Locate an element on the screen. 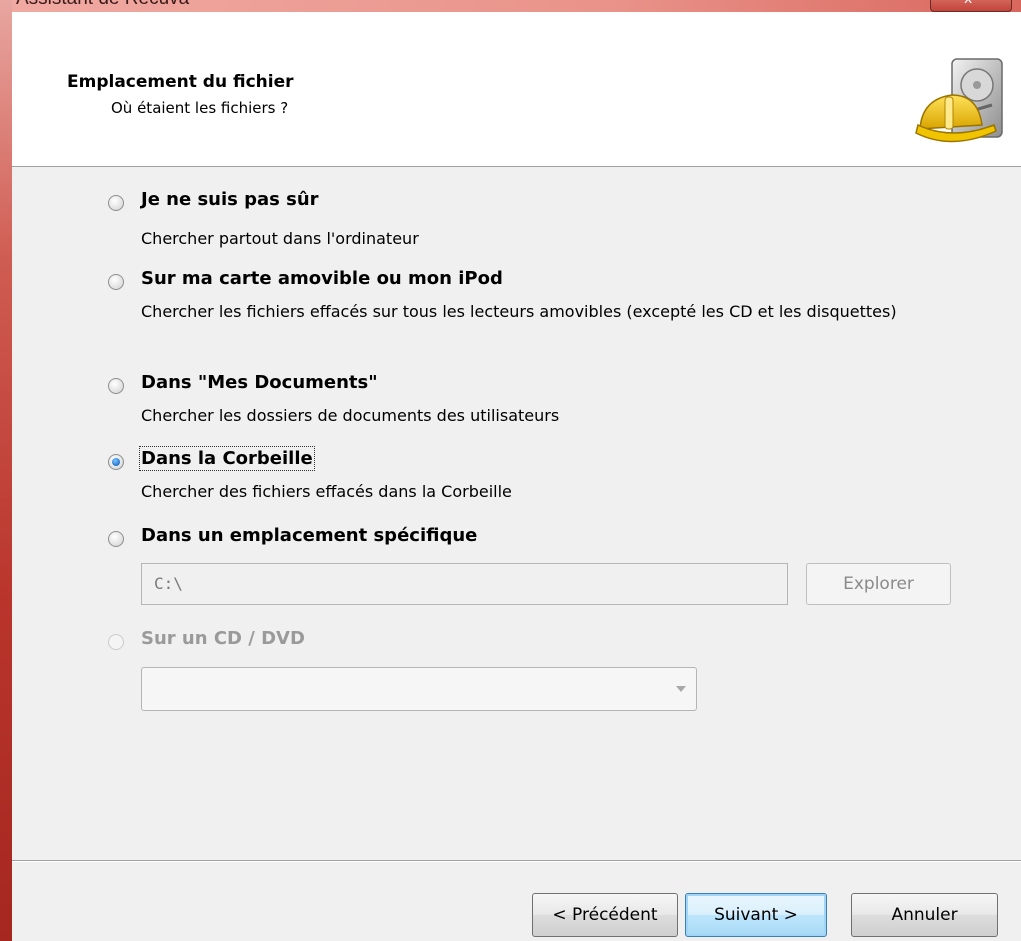 The height and width of the screenshot is (941, 1021). option-recycle-bin-label: Dans la Corbeille is located at coordinates (227, 458).